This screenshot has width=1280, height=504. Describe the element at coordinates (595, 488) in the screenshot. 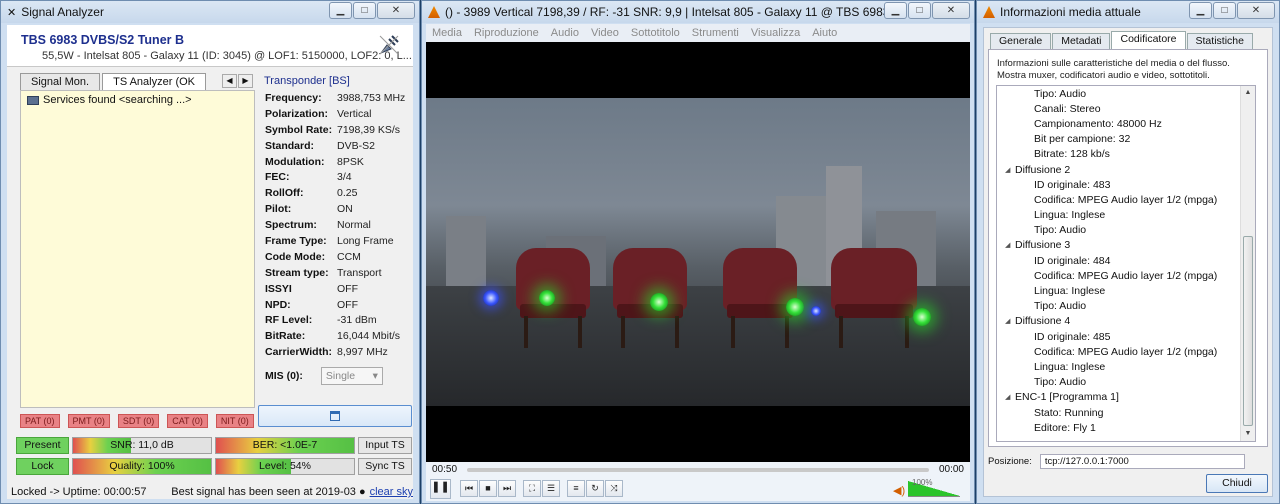

I see `loop-button: ↻` at that location.